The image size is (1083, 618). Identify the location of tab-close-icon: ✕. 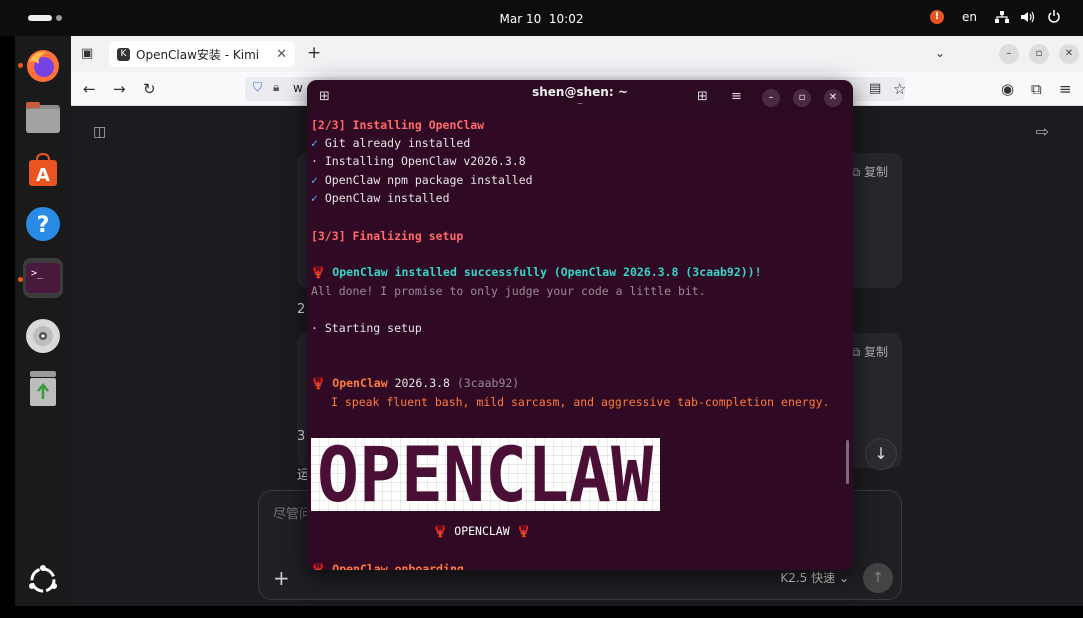
(281, 54).